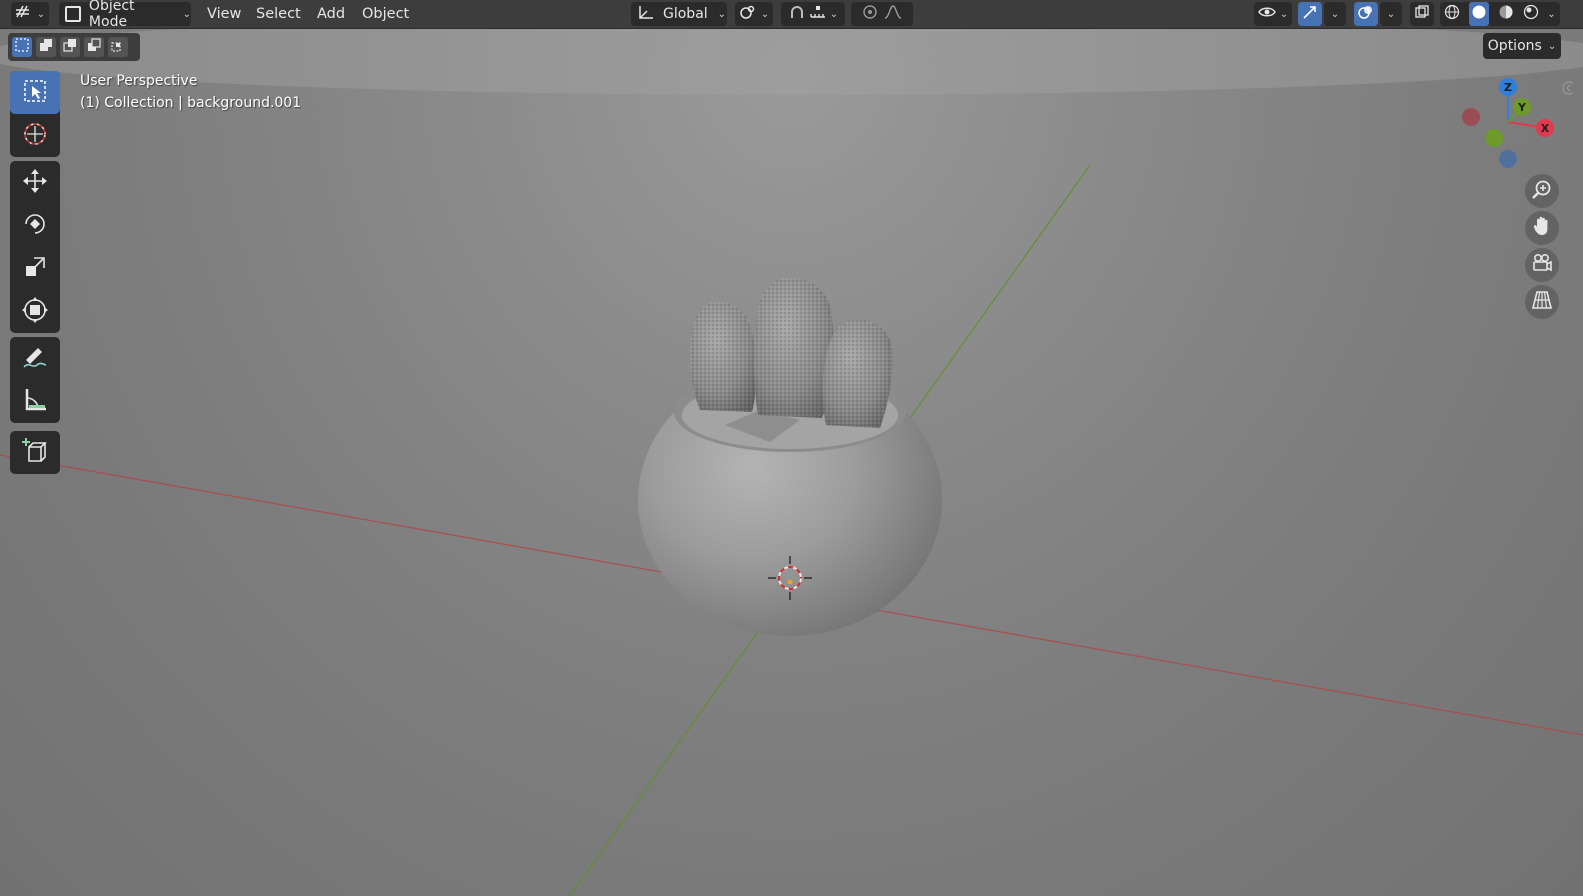  I want to click on snap-increment-icon, so click(818, 14).